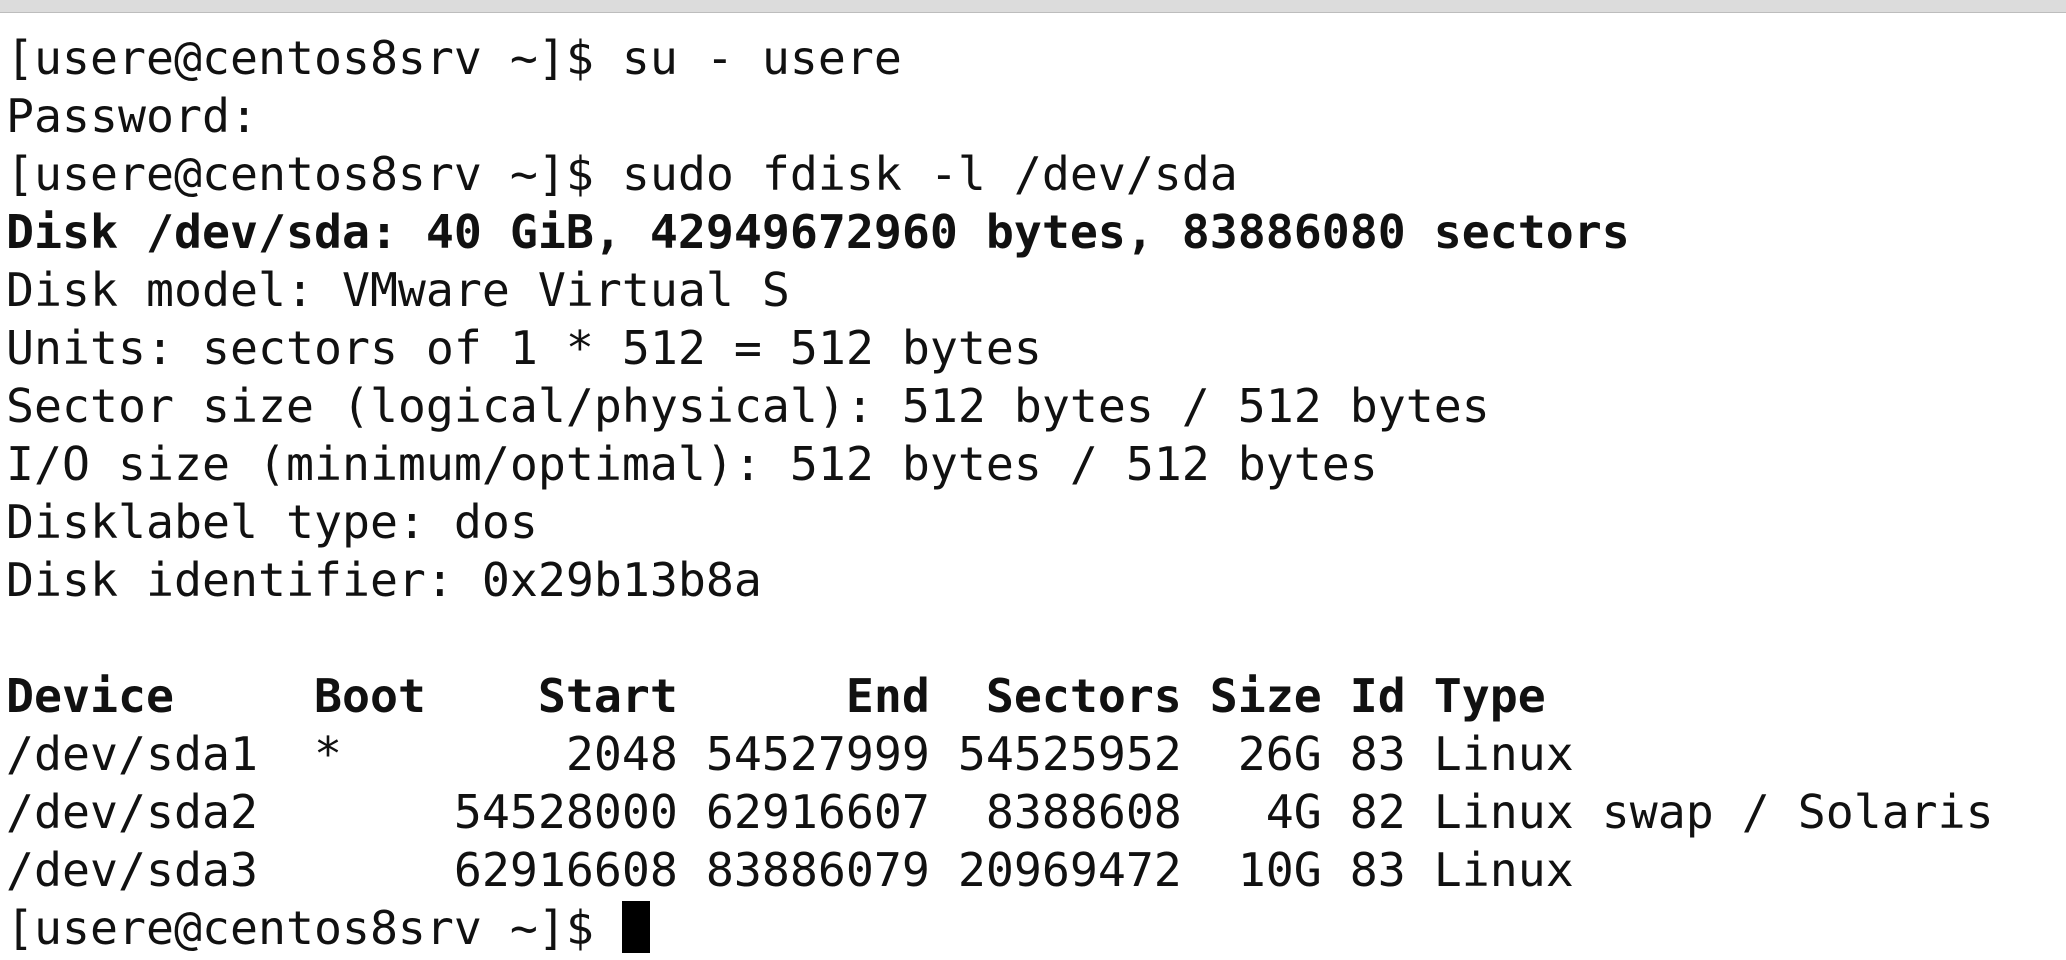 The height and width of the screenshot is (960, 2066). What do you see at coordinates (1000, 928) in the screenshot?
I see `active-prompt-line: [usere@centos8srv ~]$` at bounding box center [1000, 928].